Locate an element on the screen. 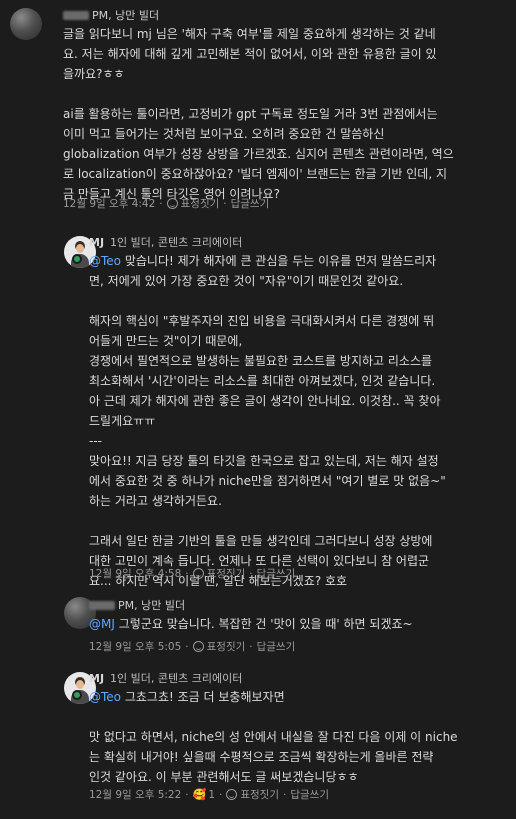  reaction-count: 1 is located at coordinates (212, 795).